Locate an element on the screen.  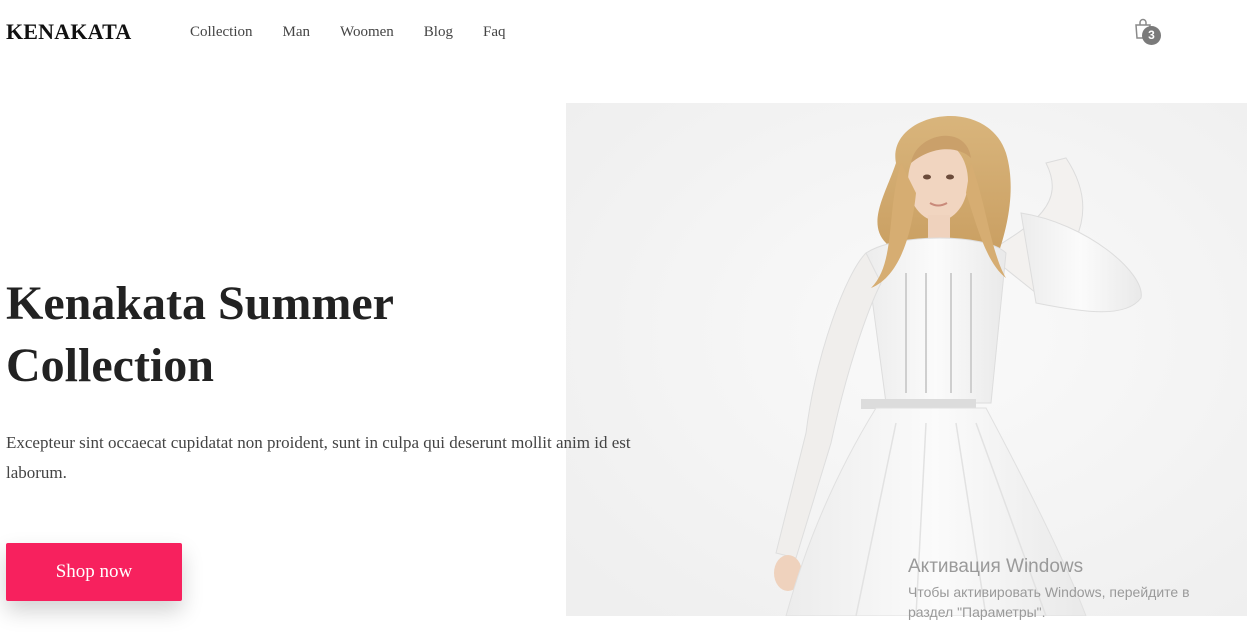
main-nav: Collection Man Woomen Blog Faq is located at coordinates (362, 32).